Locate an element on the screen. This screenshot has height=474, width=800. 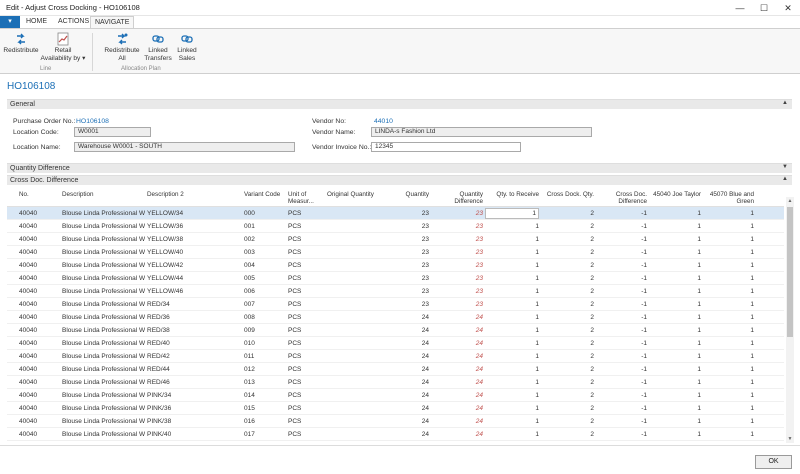
fasttab-general-label: General is located at coordinates (22, 104).